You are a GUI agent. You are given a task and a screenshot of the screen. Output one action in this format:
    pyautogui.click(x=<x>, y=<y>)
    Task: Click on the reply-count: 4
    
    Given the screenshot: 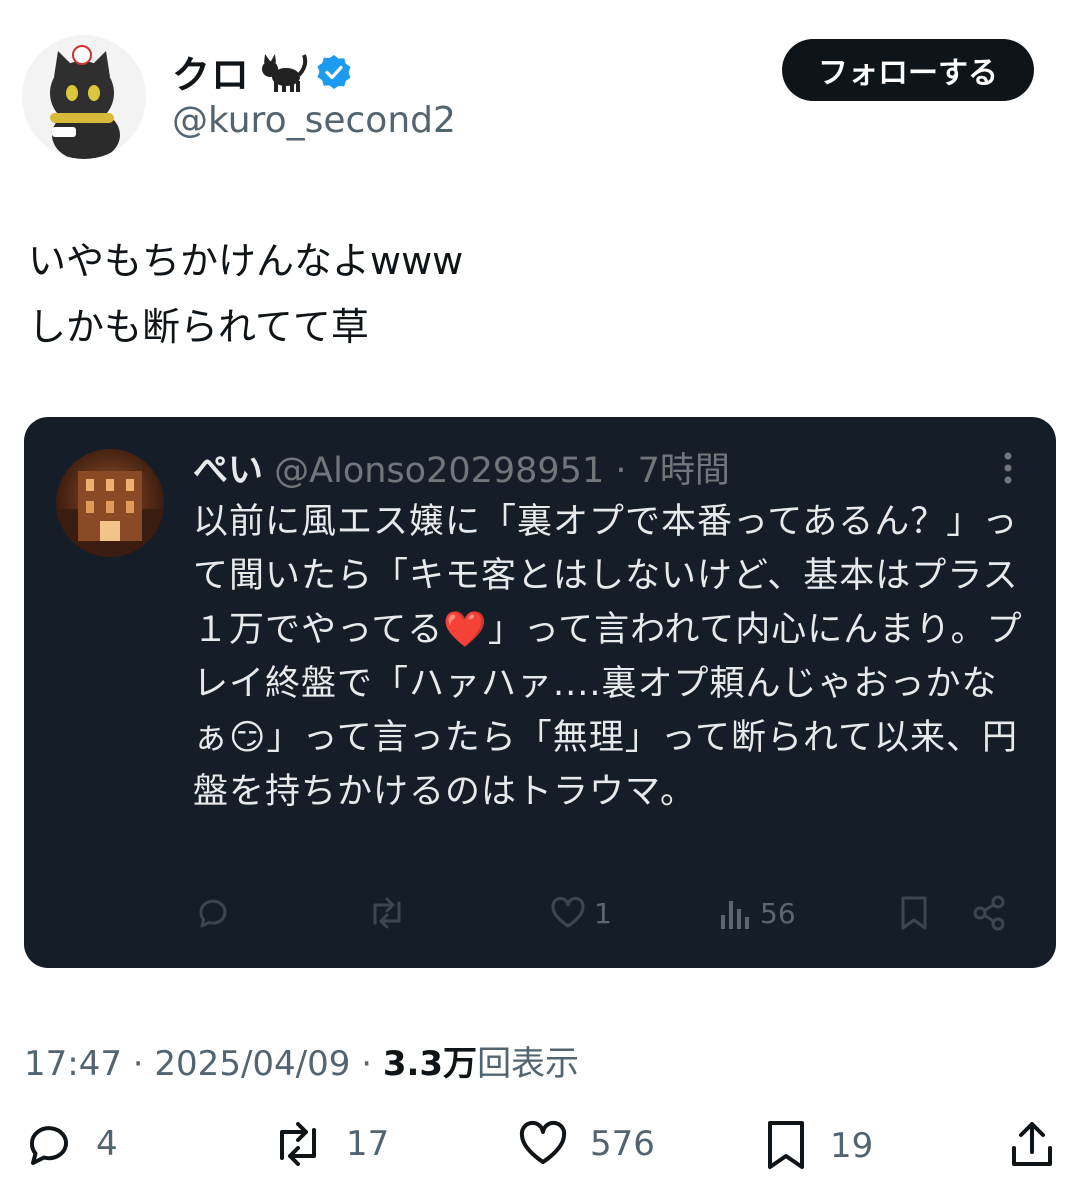 What is the action you would take?
    pyautogui.click(x=107, y=1144)
    